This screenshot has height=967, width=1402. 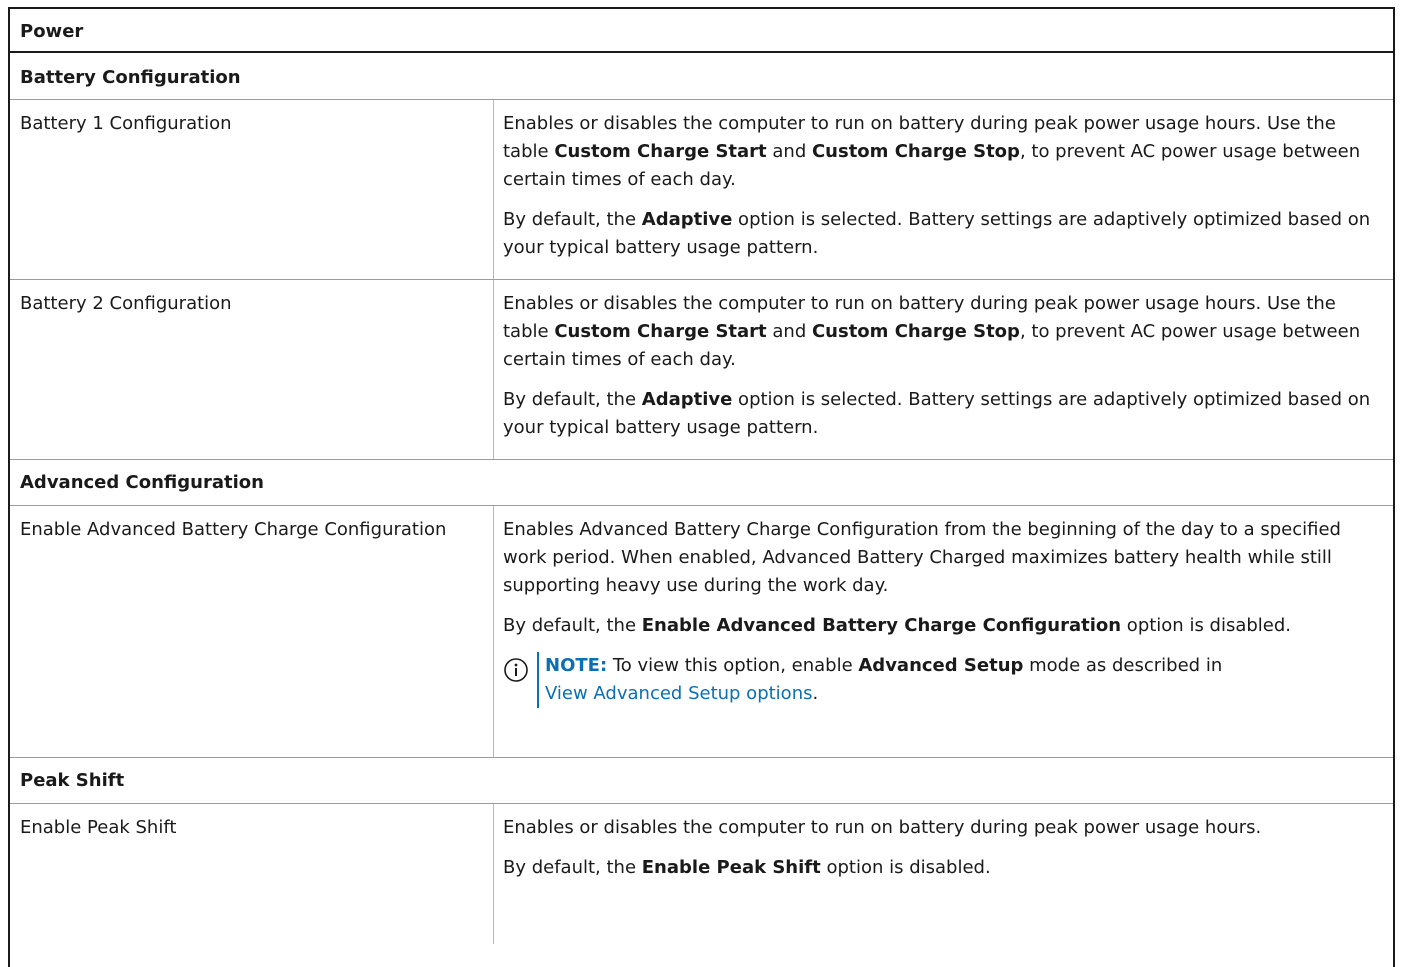 What do you see at coordinates (701, 31) in the screenshot?
I see `table-title: Power` at bounding box center [701, 31].